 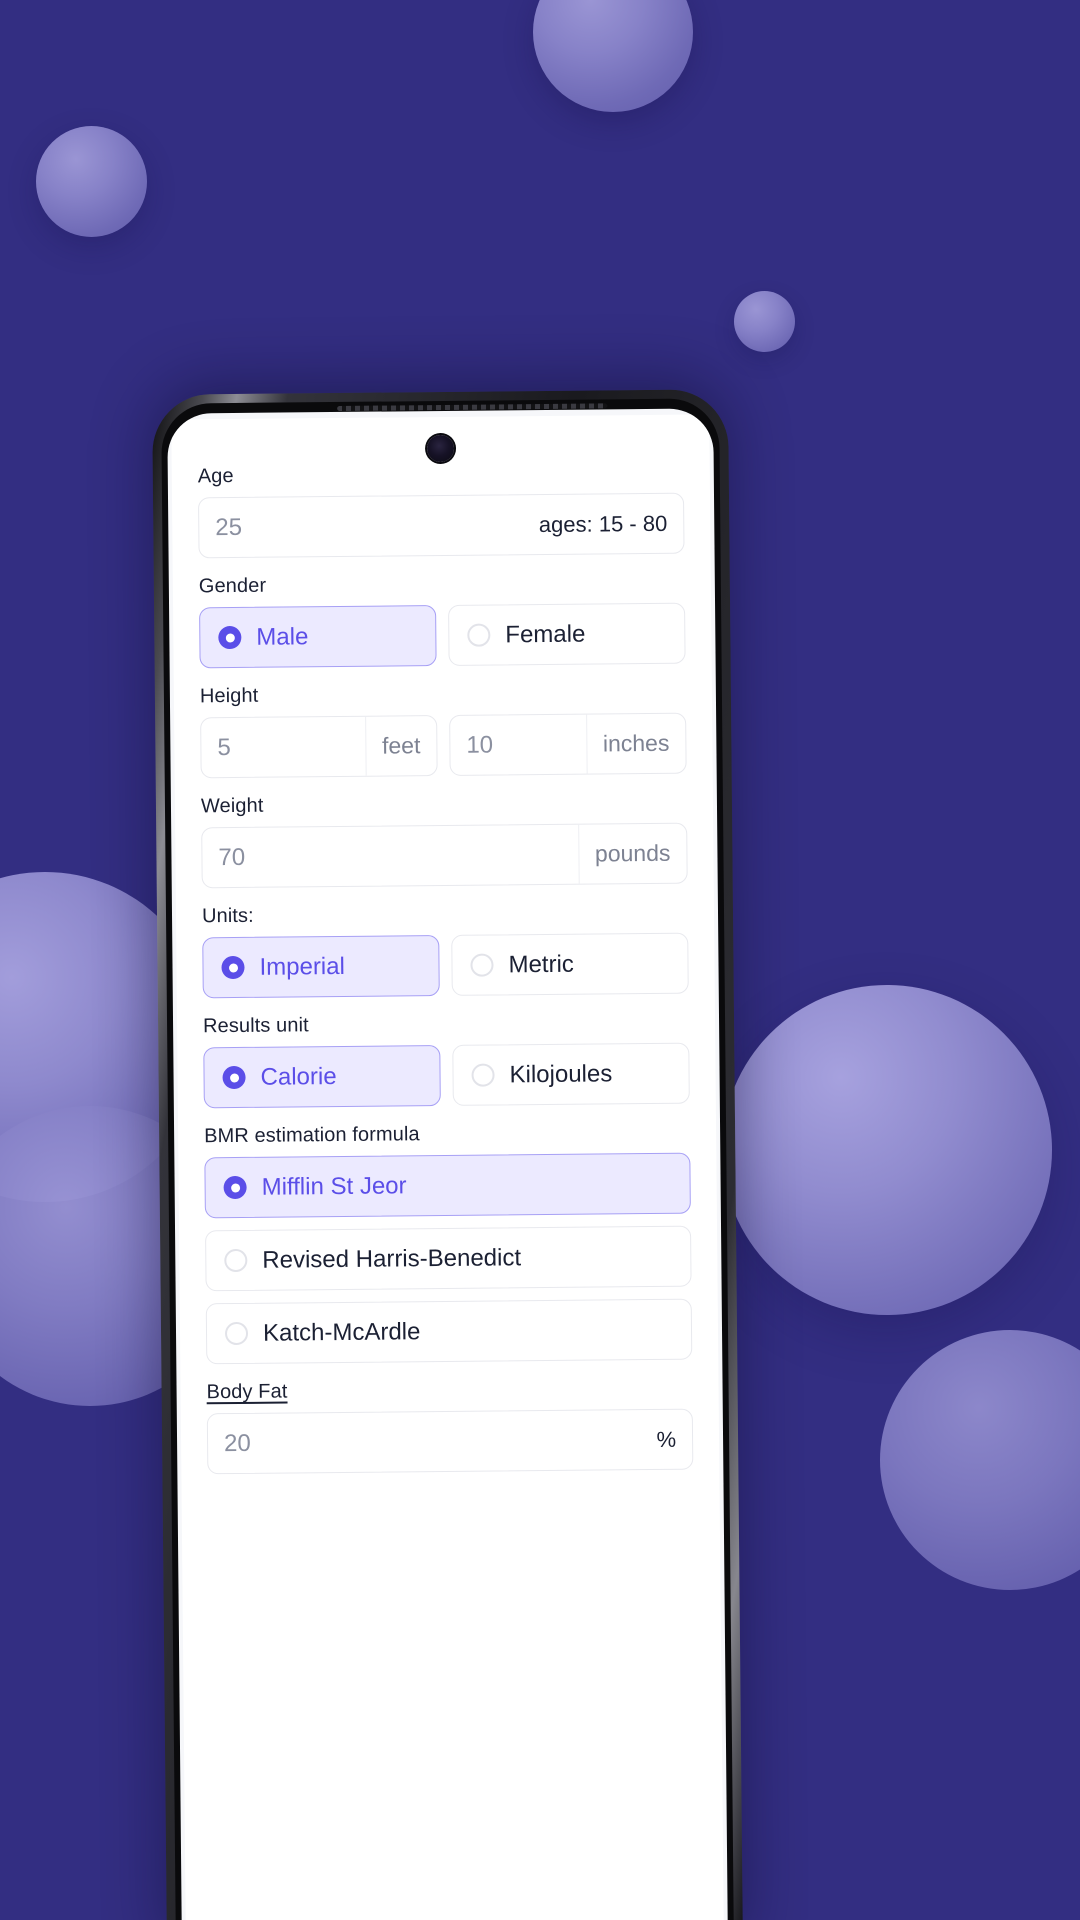 I want to click on bmr-formula-label: BMR estimation formula, so click(x=312, y=1135).